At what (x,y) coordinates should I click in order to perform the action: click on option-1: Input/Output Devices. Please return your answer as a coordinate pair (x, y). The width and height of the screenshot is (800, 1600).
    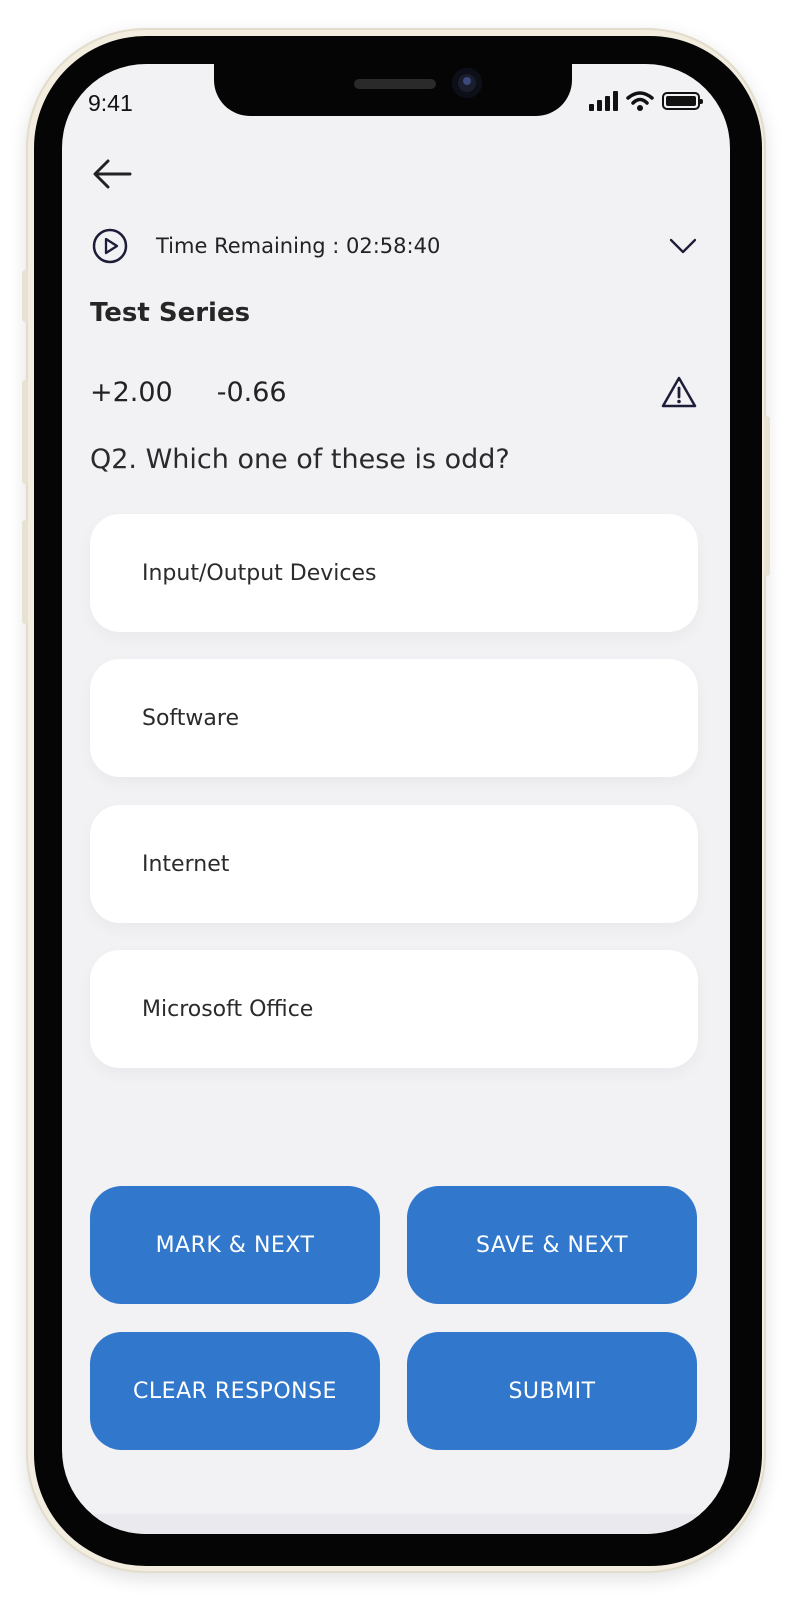
    Looking at the image, I should click on (394, 573).